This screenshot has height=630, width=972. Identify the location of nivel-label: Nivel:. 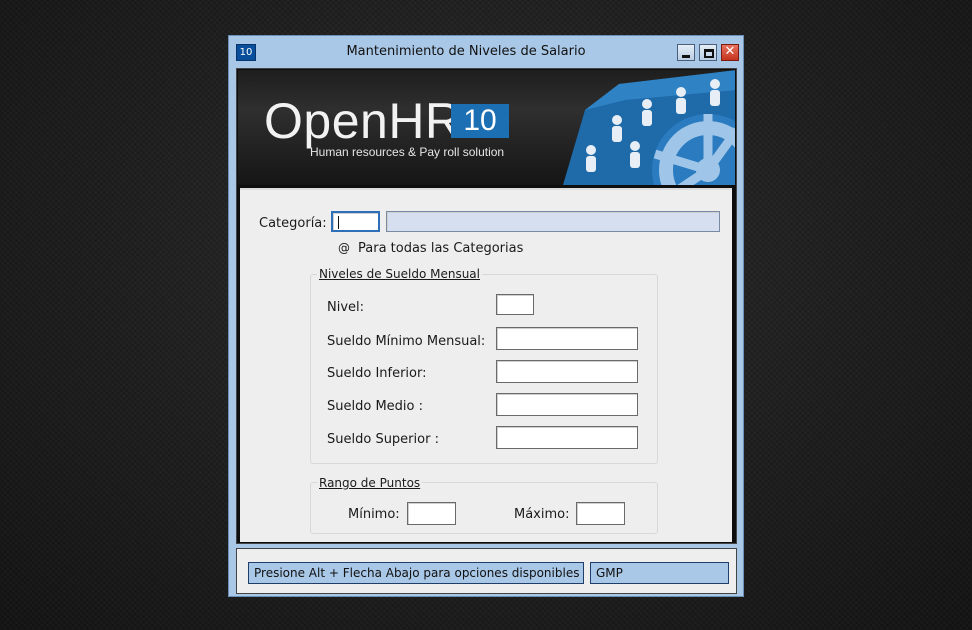
(346, 307).